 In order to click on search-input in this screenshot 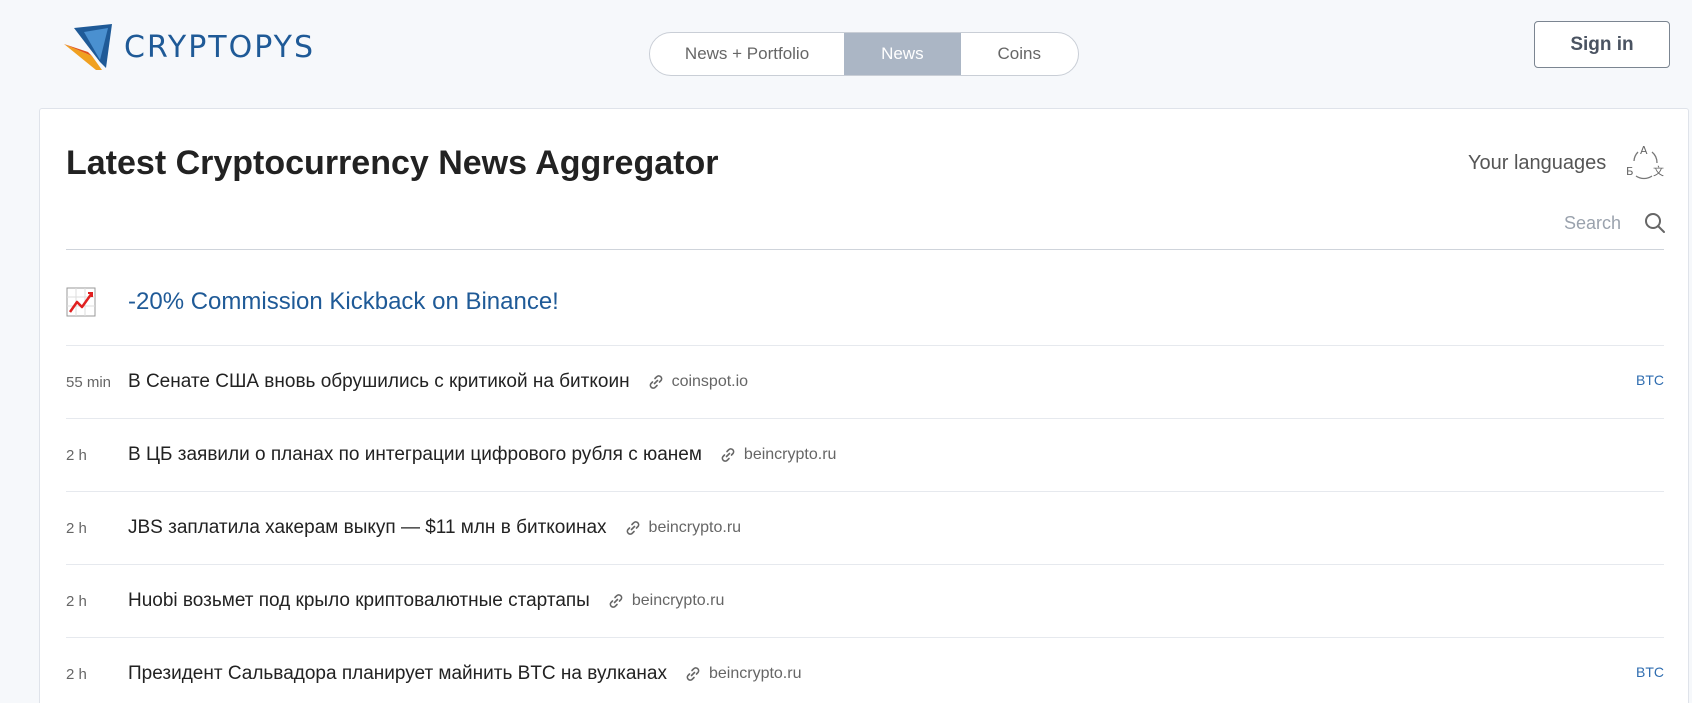, I will do `click(1565, 223)`.